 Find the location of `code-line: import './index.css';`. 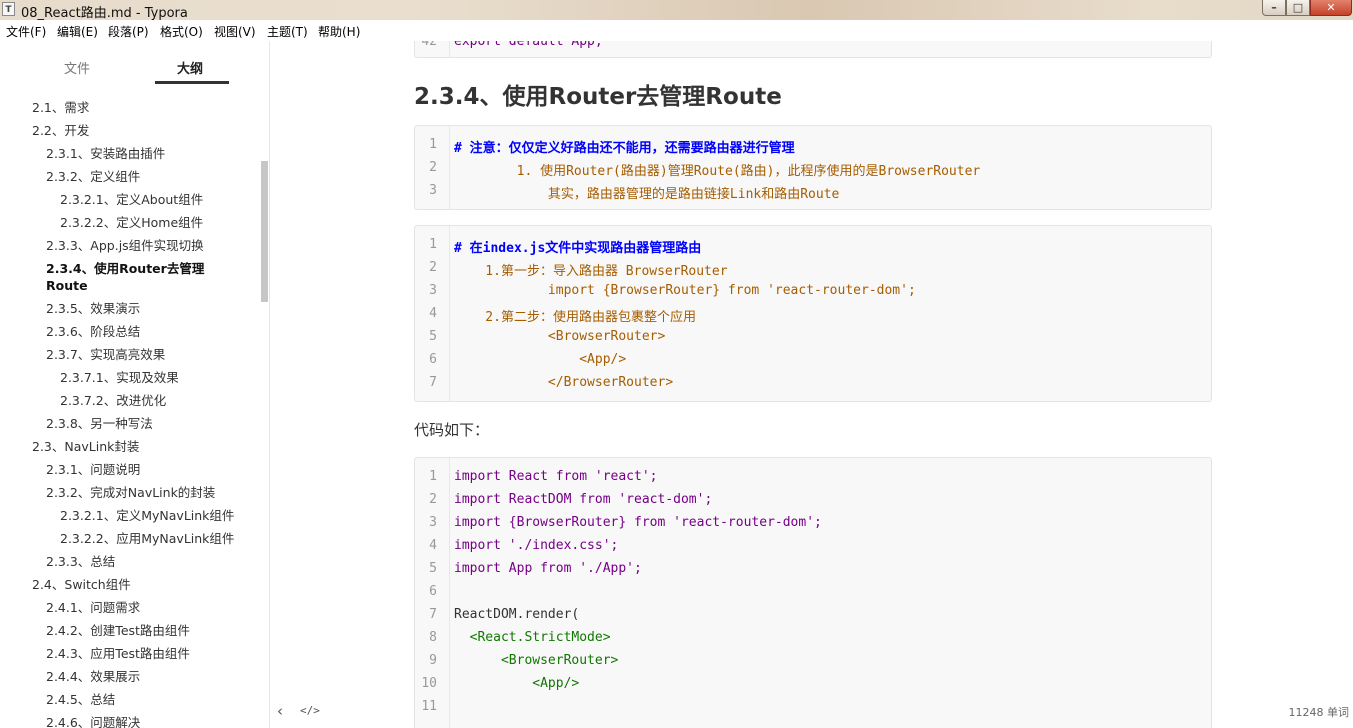

code-line: import './index.css'; is located at coordinates (536, 545).